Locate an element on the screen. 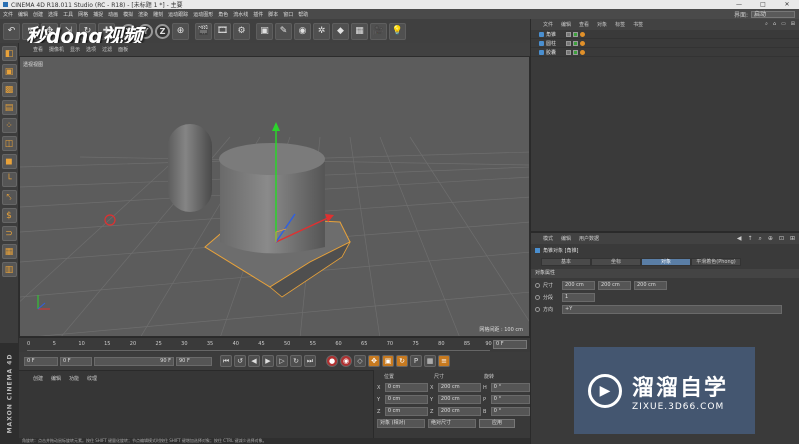 The height and width of the screenshot is (444, 799). back-icon: ◀ is located at coordinates (739, 239).